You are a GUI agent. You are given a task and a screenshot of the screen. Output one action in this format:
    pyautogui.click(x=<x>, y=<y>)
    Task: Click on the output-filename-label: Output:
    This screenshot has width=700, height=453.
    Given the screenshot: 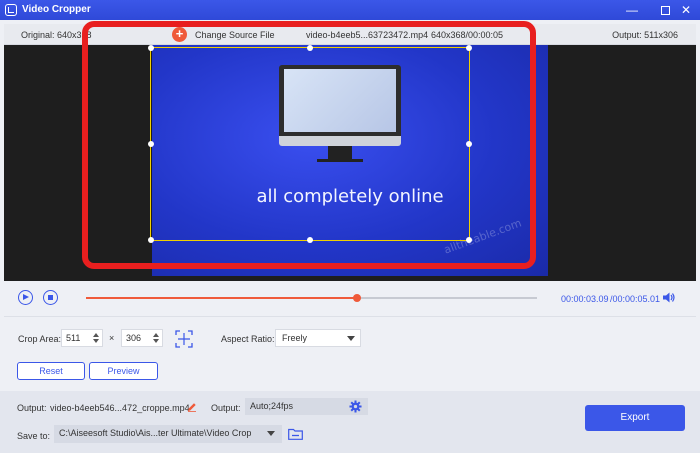 What is the action you would take?
    pyautogui.click(x=32, y=408)
    